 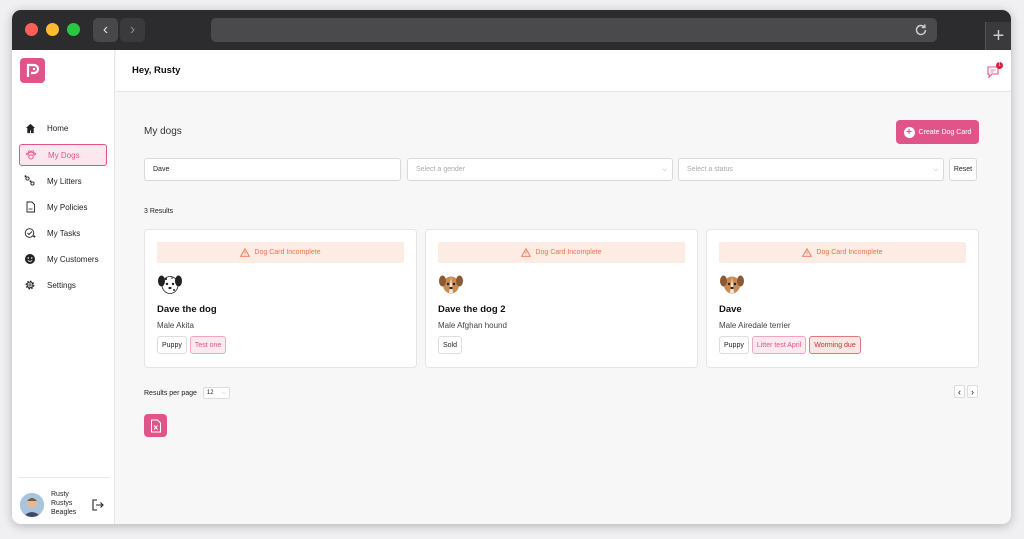 What do you see at coordinates (563, 71) in the screenshot?
I see `top-header: Hey, Rusty 1` at bounding box center [563, 71].